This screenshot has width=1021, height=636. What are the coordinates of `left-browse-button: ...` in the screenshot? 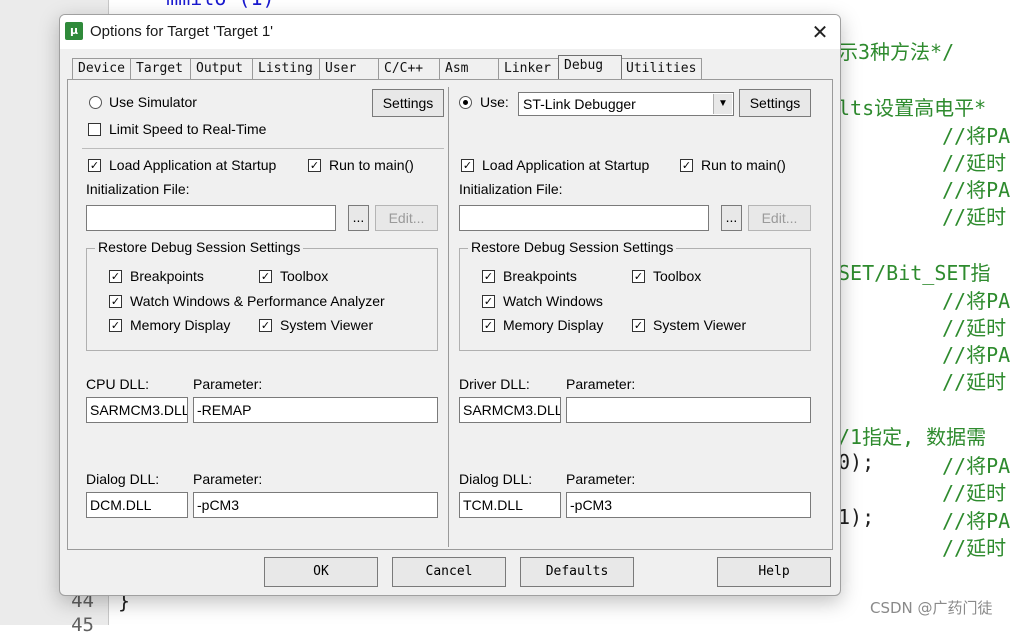 It's located at (358, 218).